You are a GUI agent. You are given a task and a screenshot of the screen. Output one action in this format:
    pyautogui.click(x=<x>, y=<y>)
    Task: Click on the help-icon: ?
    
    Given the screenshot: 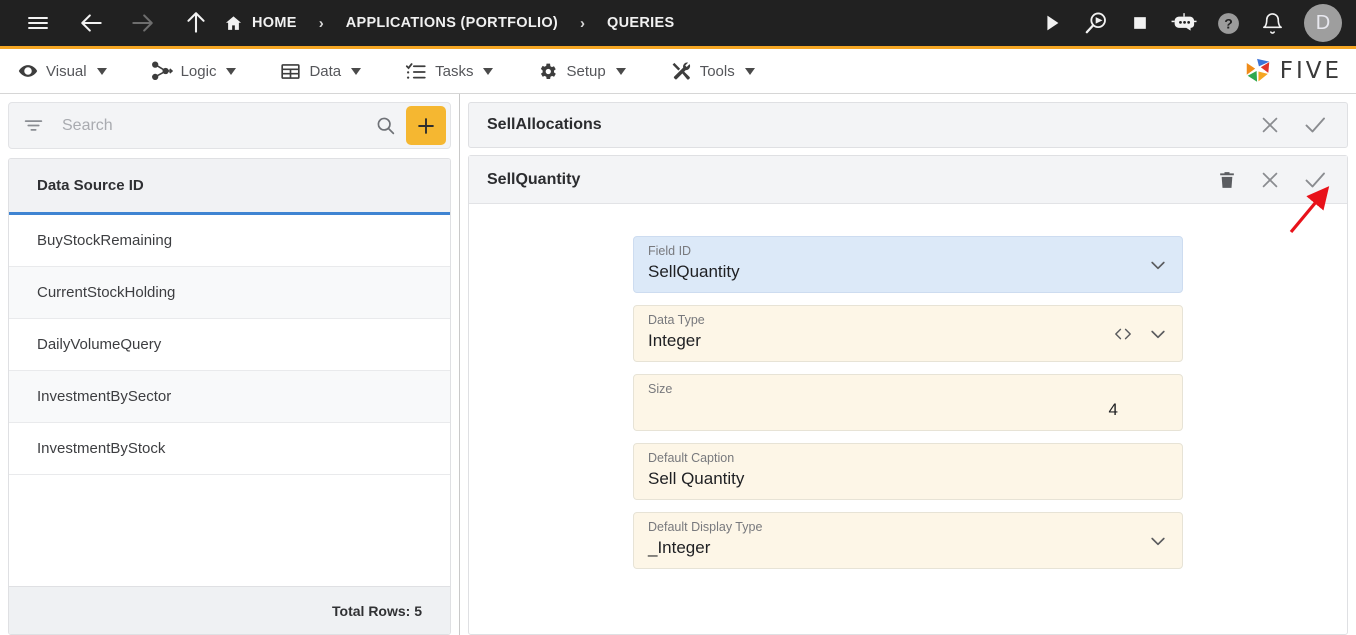 What is the action you would take?
    pyautogui.click(x=1228, y=23)
    